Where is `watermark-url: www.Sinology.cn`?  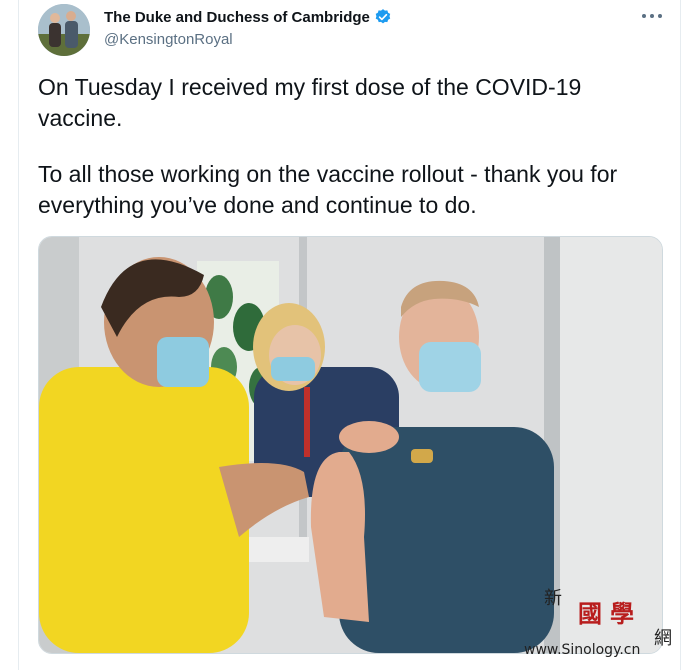 watermark-url: www.Sinology.cn is located at coordinates (582, 650).